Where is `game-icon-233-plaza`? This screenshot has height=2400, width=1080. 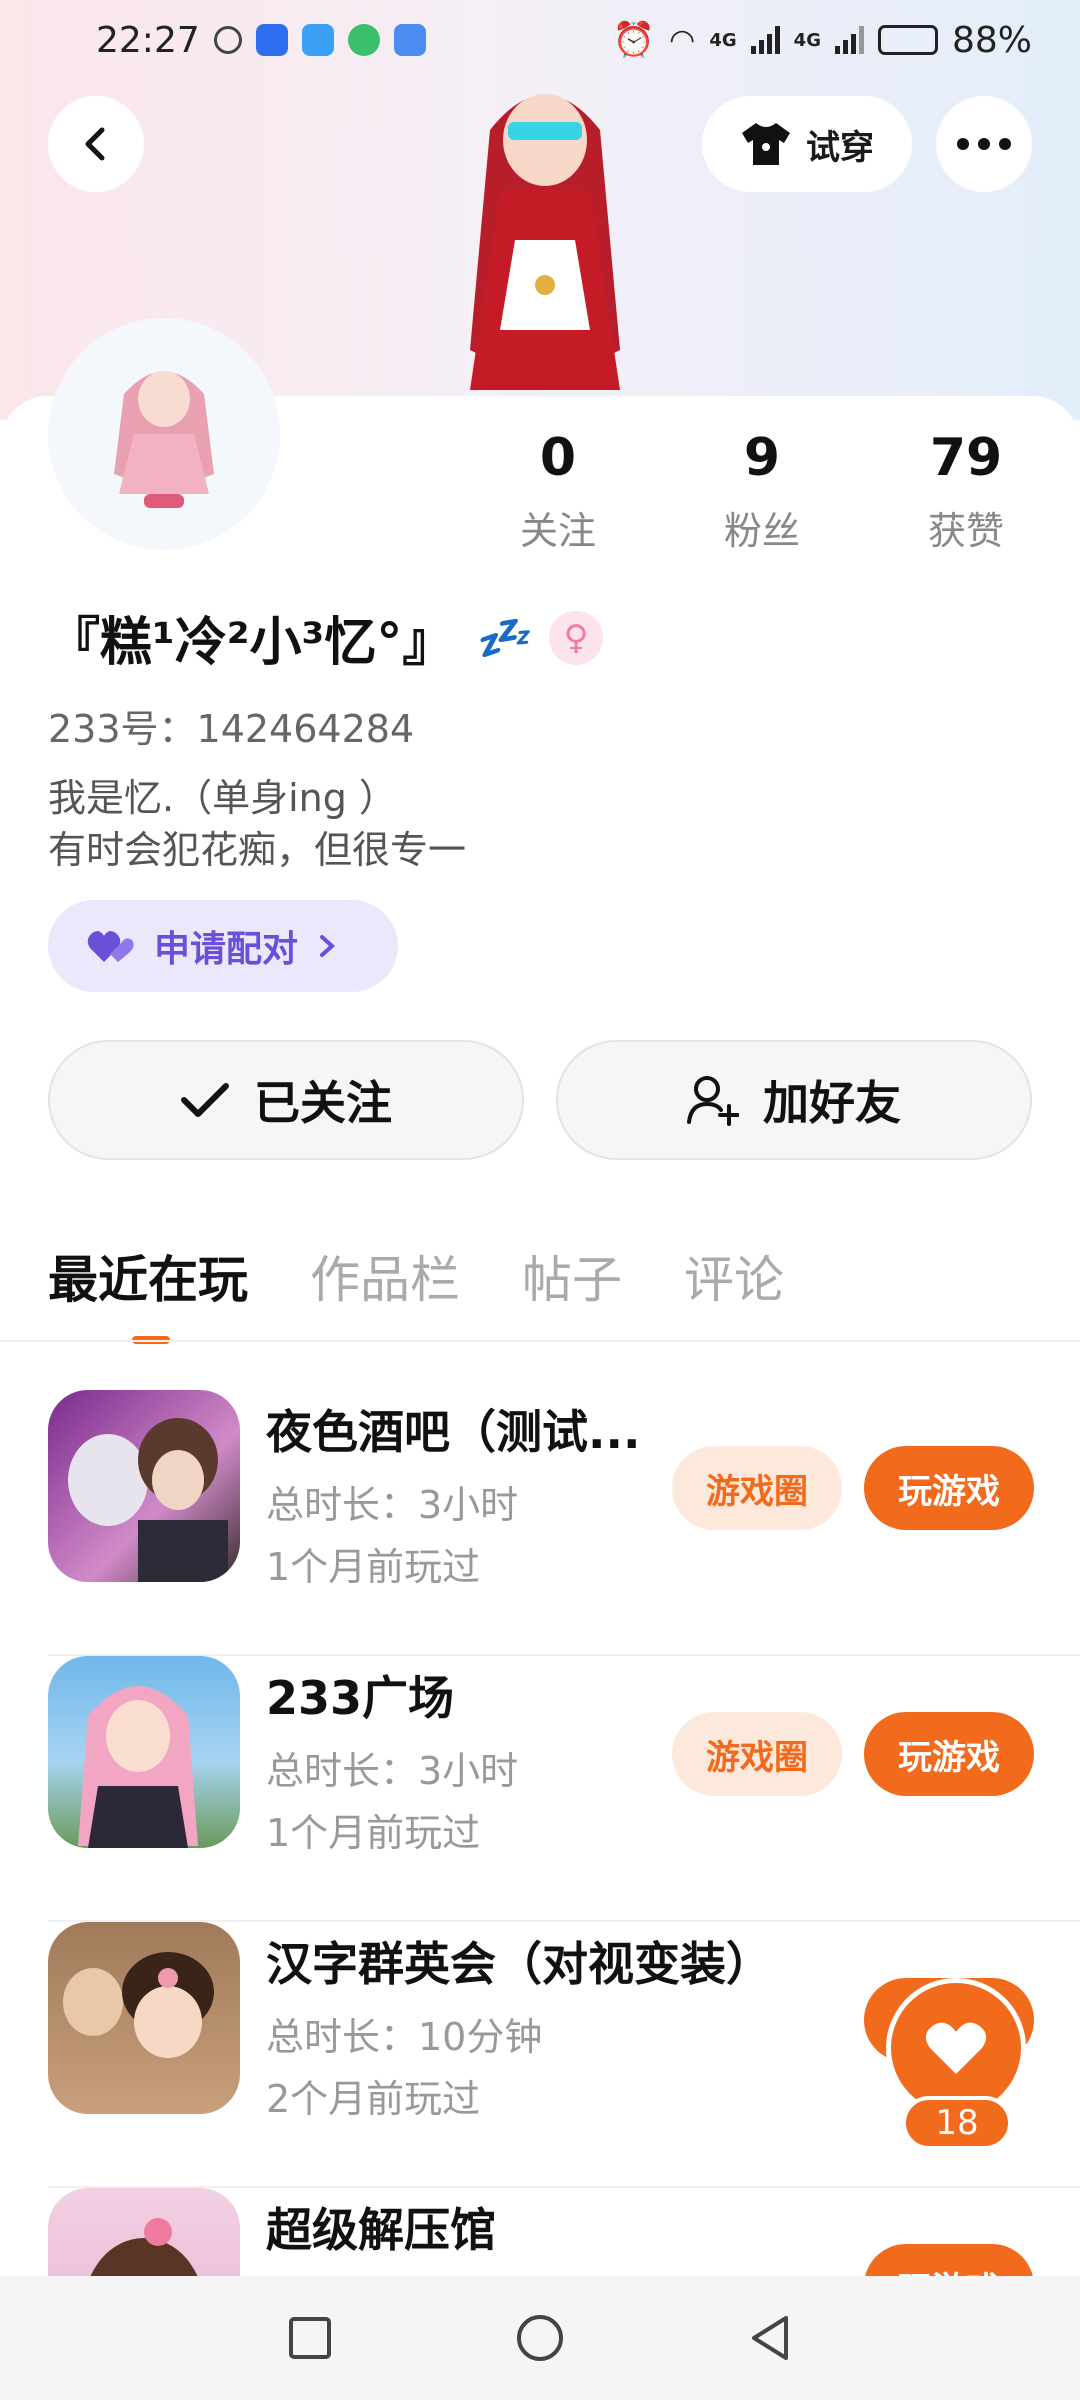 game-icon-233-plaza is located at coordinates (144, 1752).